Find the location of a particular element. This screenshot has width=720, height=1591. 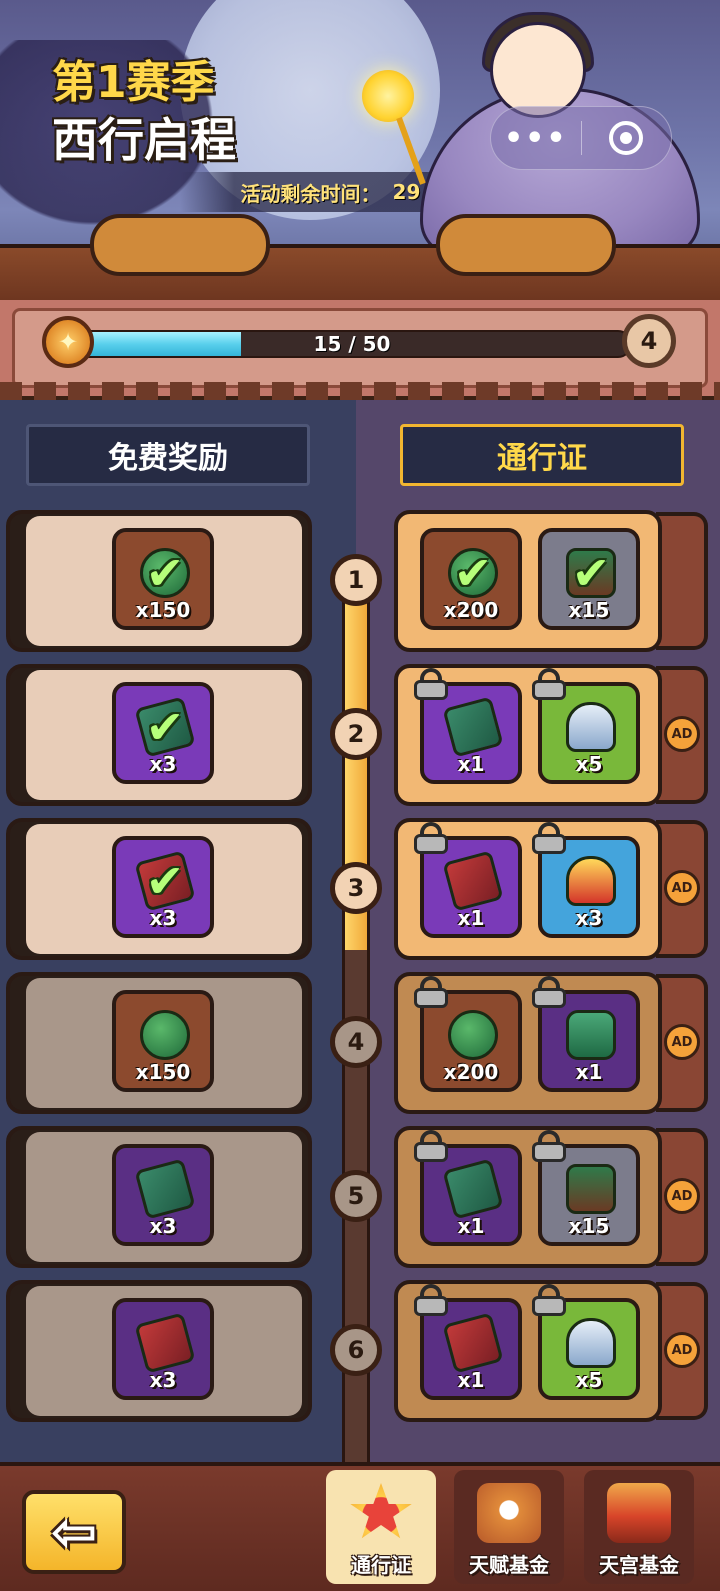

season-subtitle: 西行启程 is located at coordinates (144, 140).